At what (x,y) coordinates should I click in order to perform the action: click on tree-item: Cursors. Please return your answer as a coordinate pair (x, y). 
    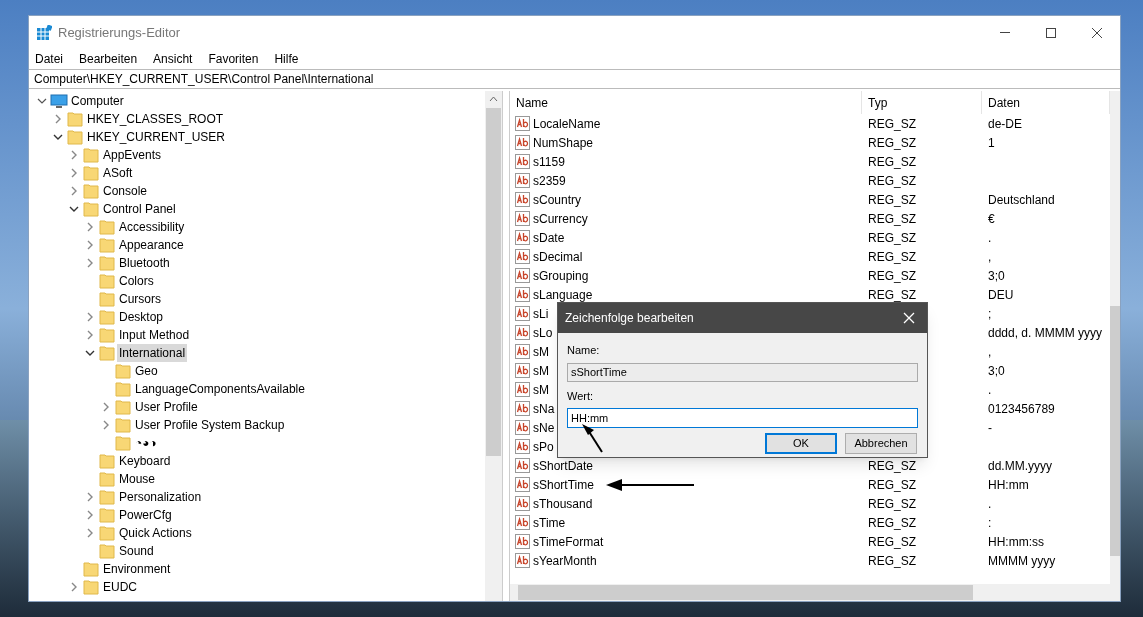
    Looking at the image, I should click on (140, 299).